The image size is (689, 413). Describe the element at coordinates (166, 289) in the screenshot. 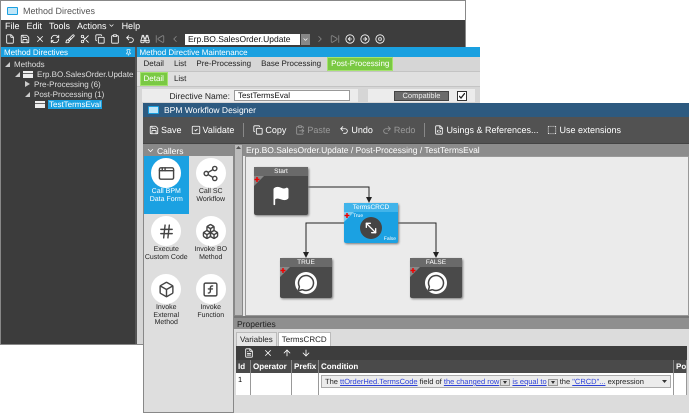

I see `box-icon` at that location.